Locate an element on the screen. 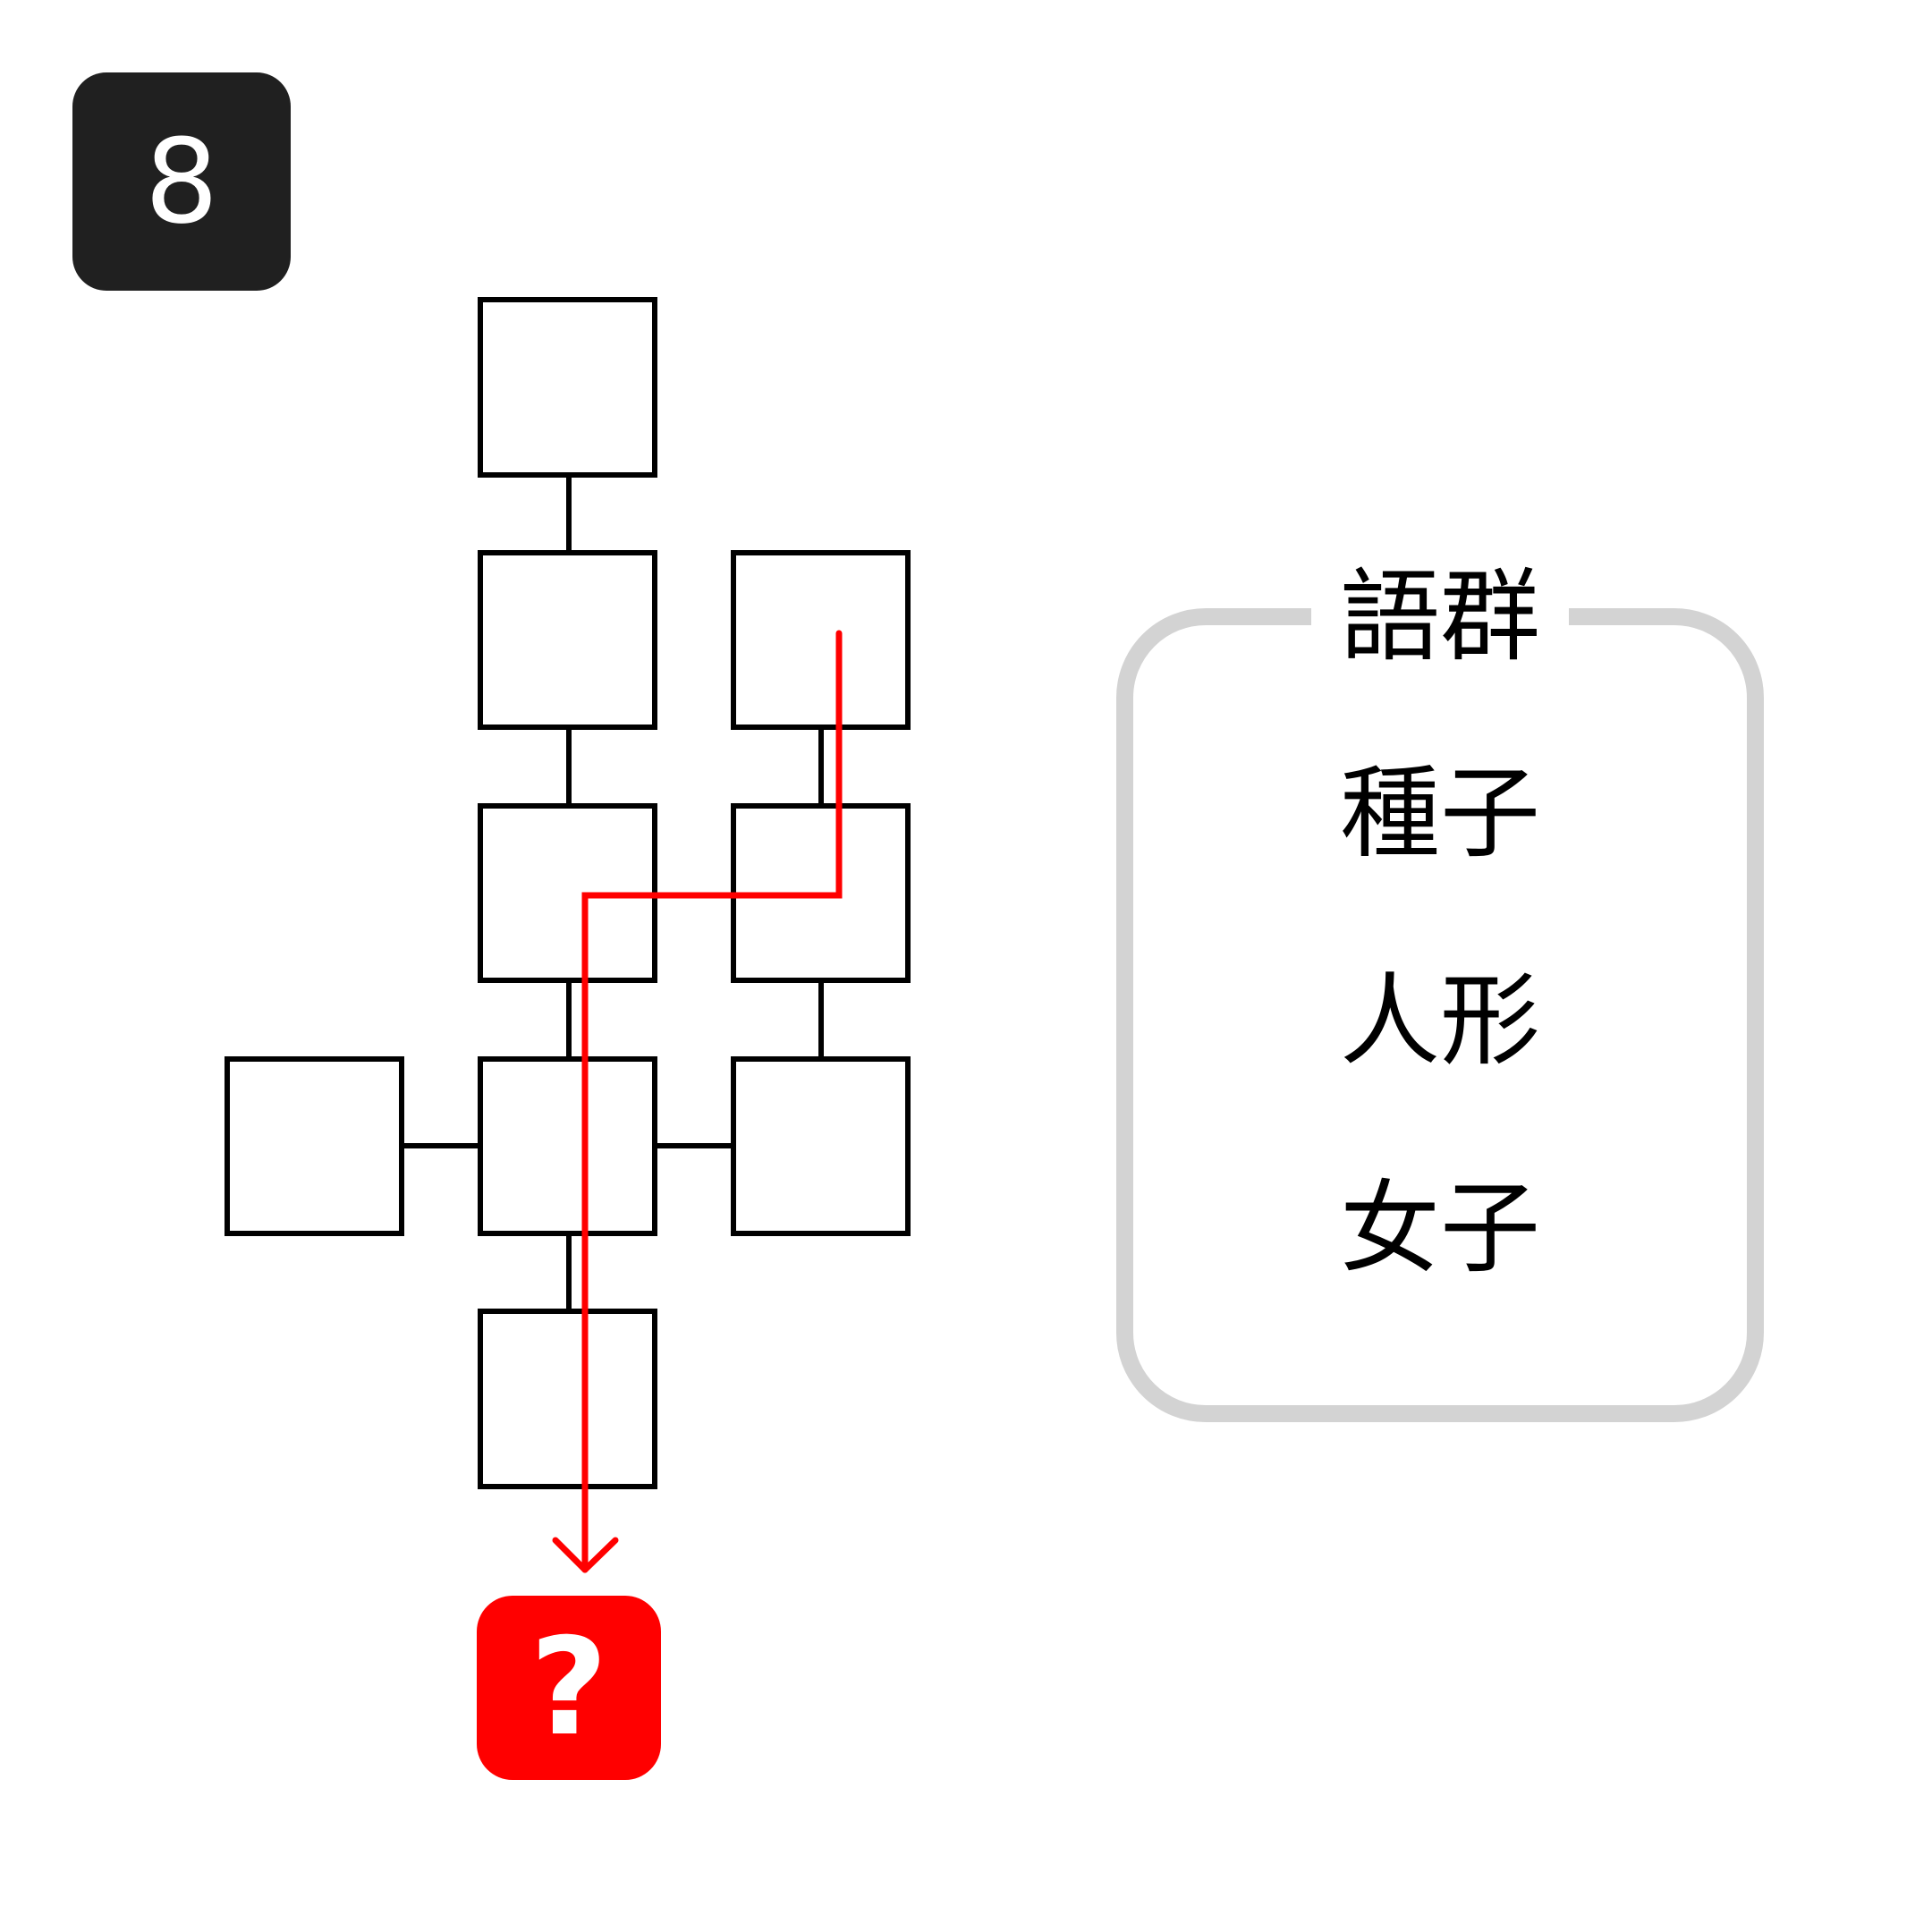  word-item: 人形 is located at coordinates (1440, 1021).